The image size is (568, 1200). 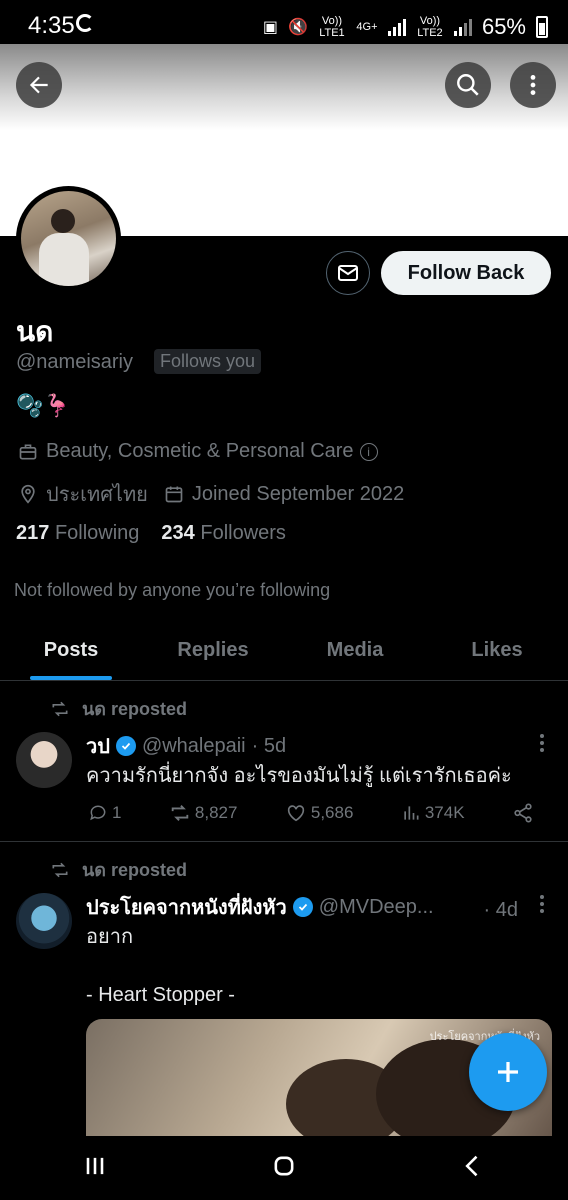 What do you see at coordinates (355, 650) in the screenshot?
I see `tab-media: Media` at bounding box center [355, 650].